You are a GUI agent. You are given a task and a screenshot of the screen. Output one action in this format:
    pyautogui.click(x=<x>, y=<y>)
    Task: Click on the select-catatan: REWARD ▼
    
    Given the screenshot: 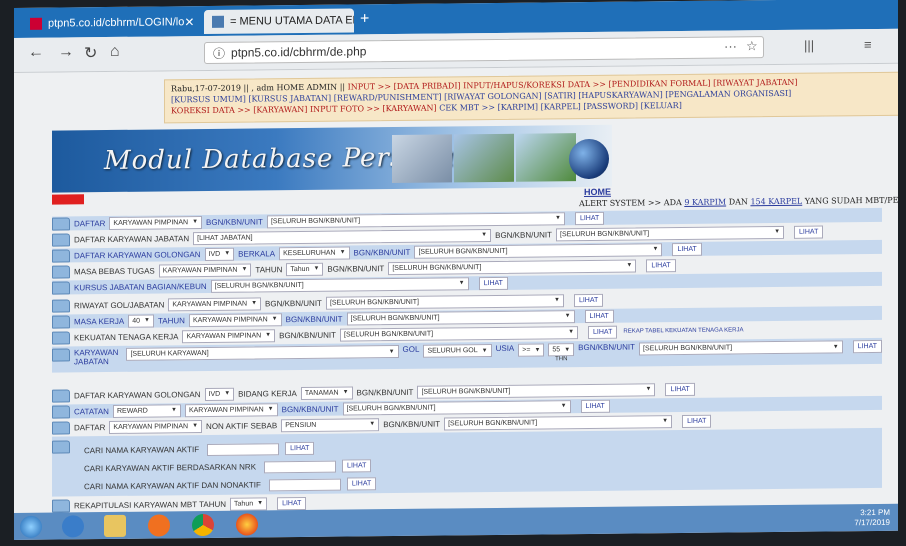 What is the action you would take?
    pyautogui.click(x=146, y=410)
    